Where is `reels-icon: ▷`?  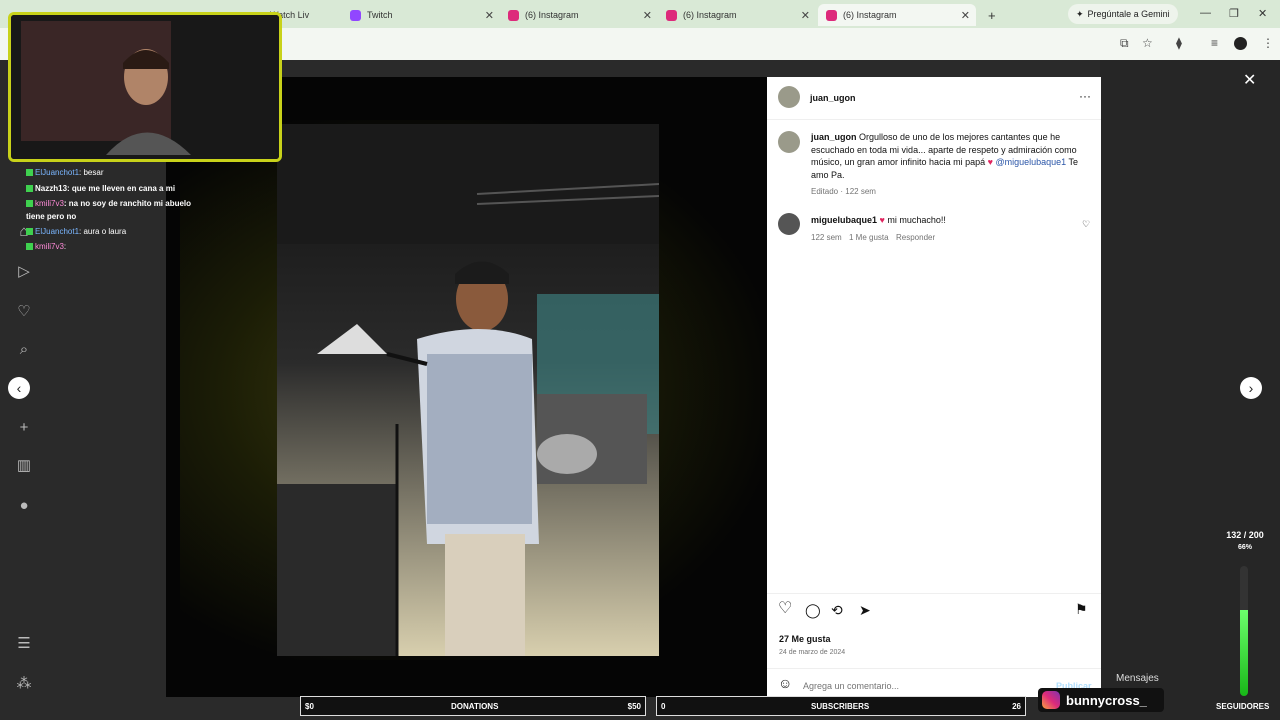 reels-icon: ▷ is located at coordinates (24, 272).